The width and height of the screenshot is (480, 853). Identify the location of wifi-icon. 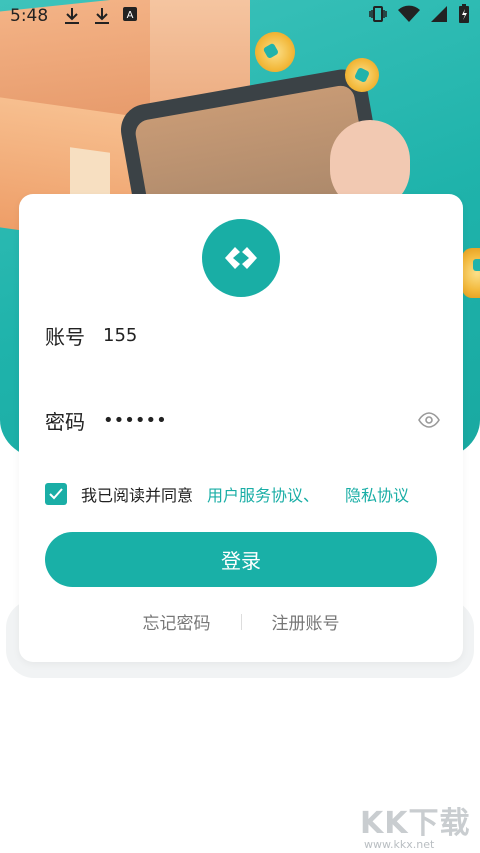
(409, 16).